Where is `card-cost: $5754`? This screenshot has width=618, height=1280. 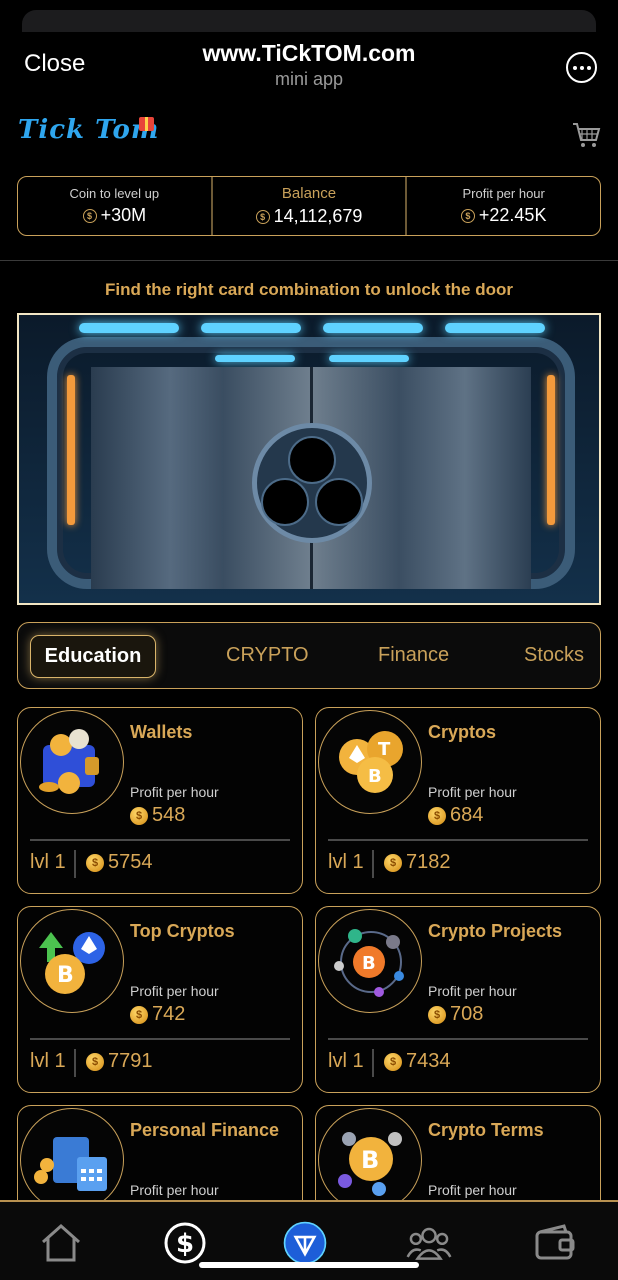 card-cost: $5754 is located at coordinates (119, 862).